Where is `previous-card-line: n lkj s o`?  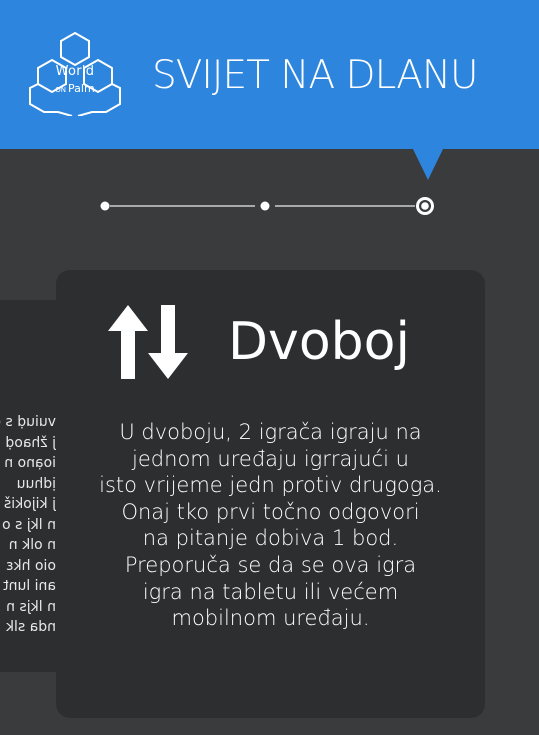 previous-card-line: n lkj s o is located at coordinates (29, 524).